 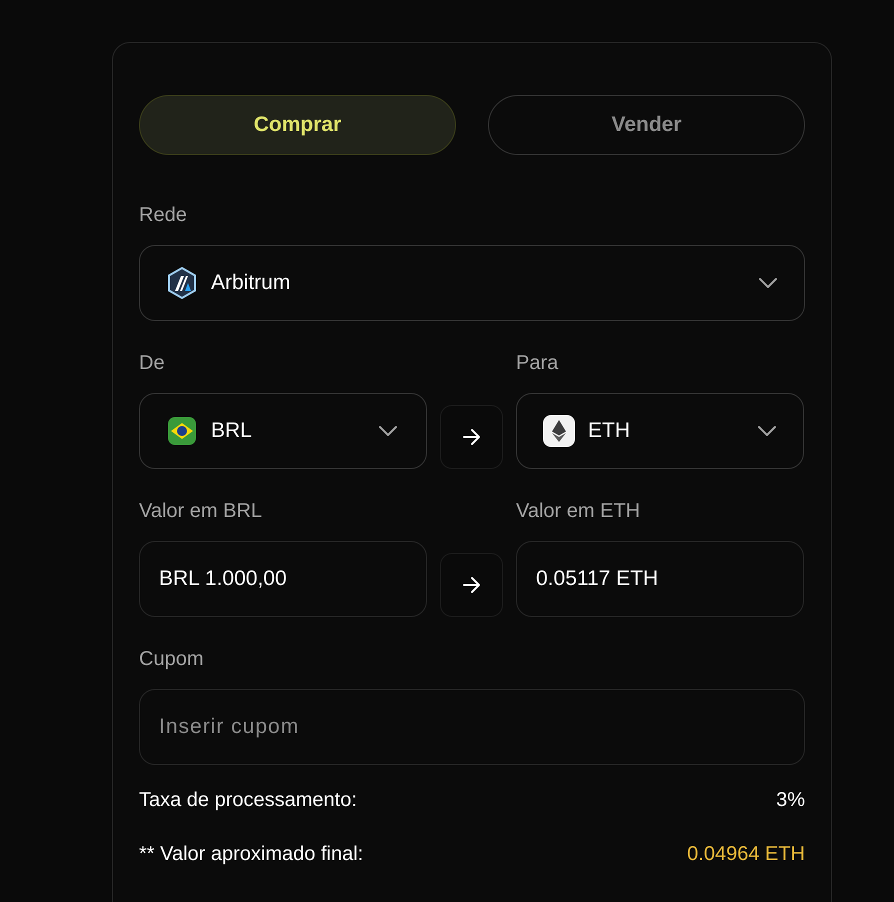 What do you see at coordinates (609, 431) in the screenshot?
I see `select-value: ETH` at bounding box center [609, 431].